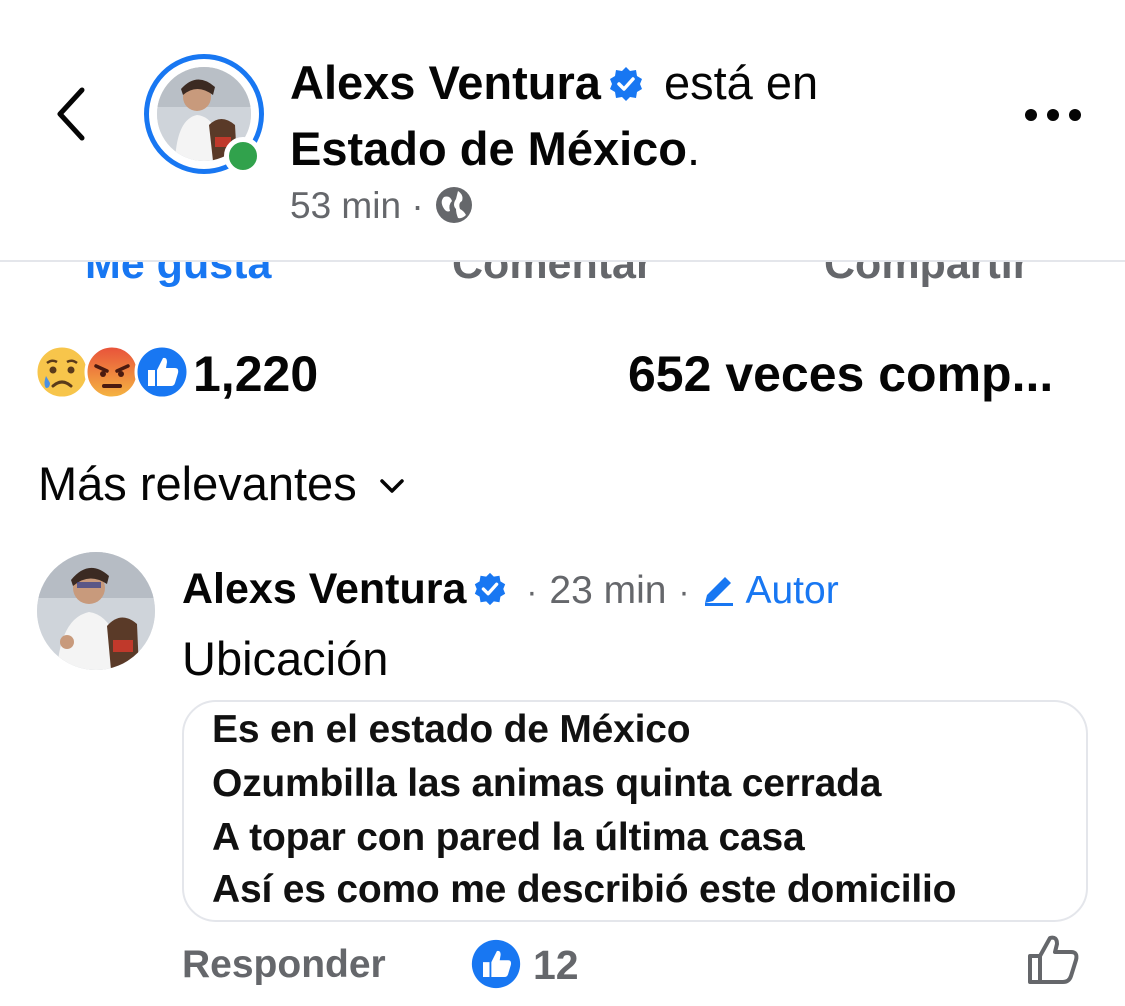 The image size is (1125, 1006). I want to click on more-options-icon, so click(1053, 115).